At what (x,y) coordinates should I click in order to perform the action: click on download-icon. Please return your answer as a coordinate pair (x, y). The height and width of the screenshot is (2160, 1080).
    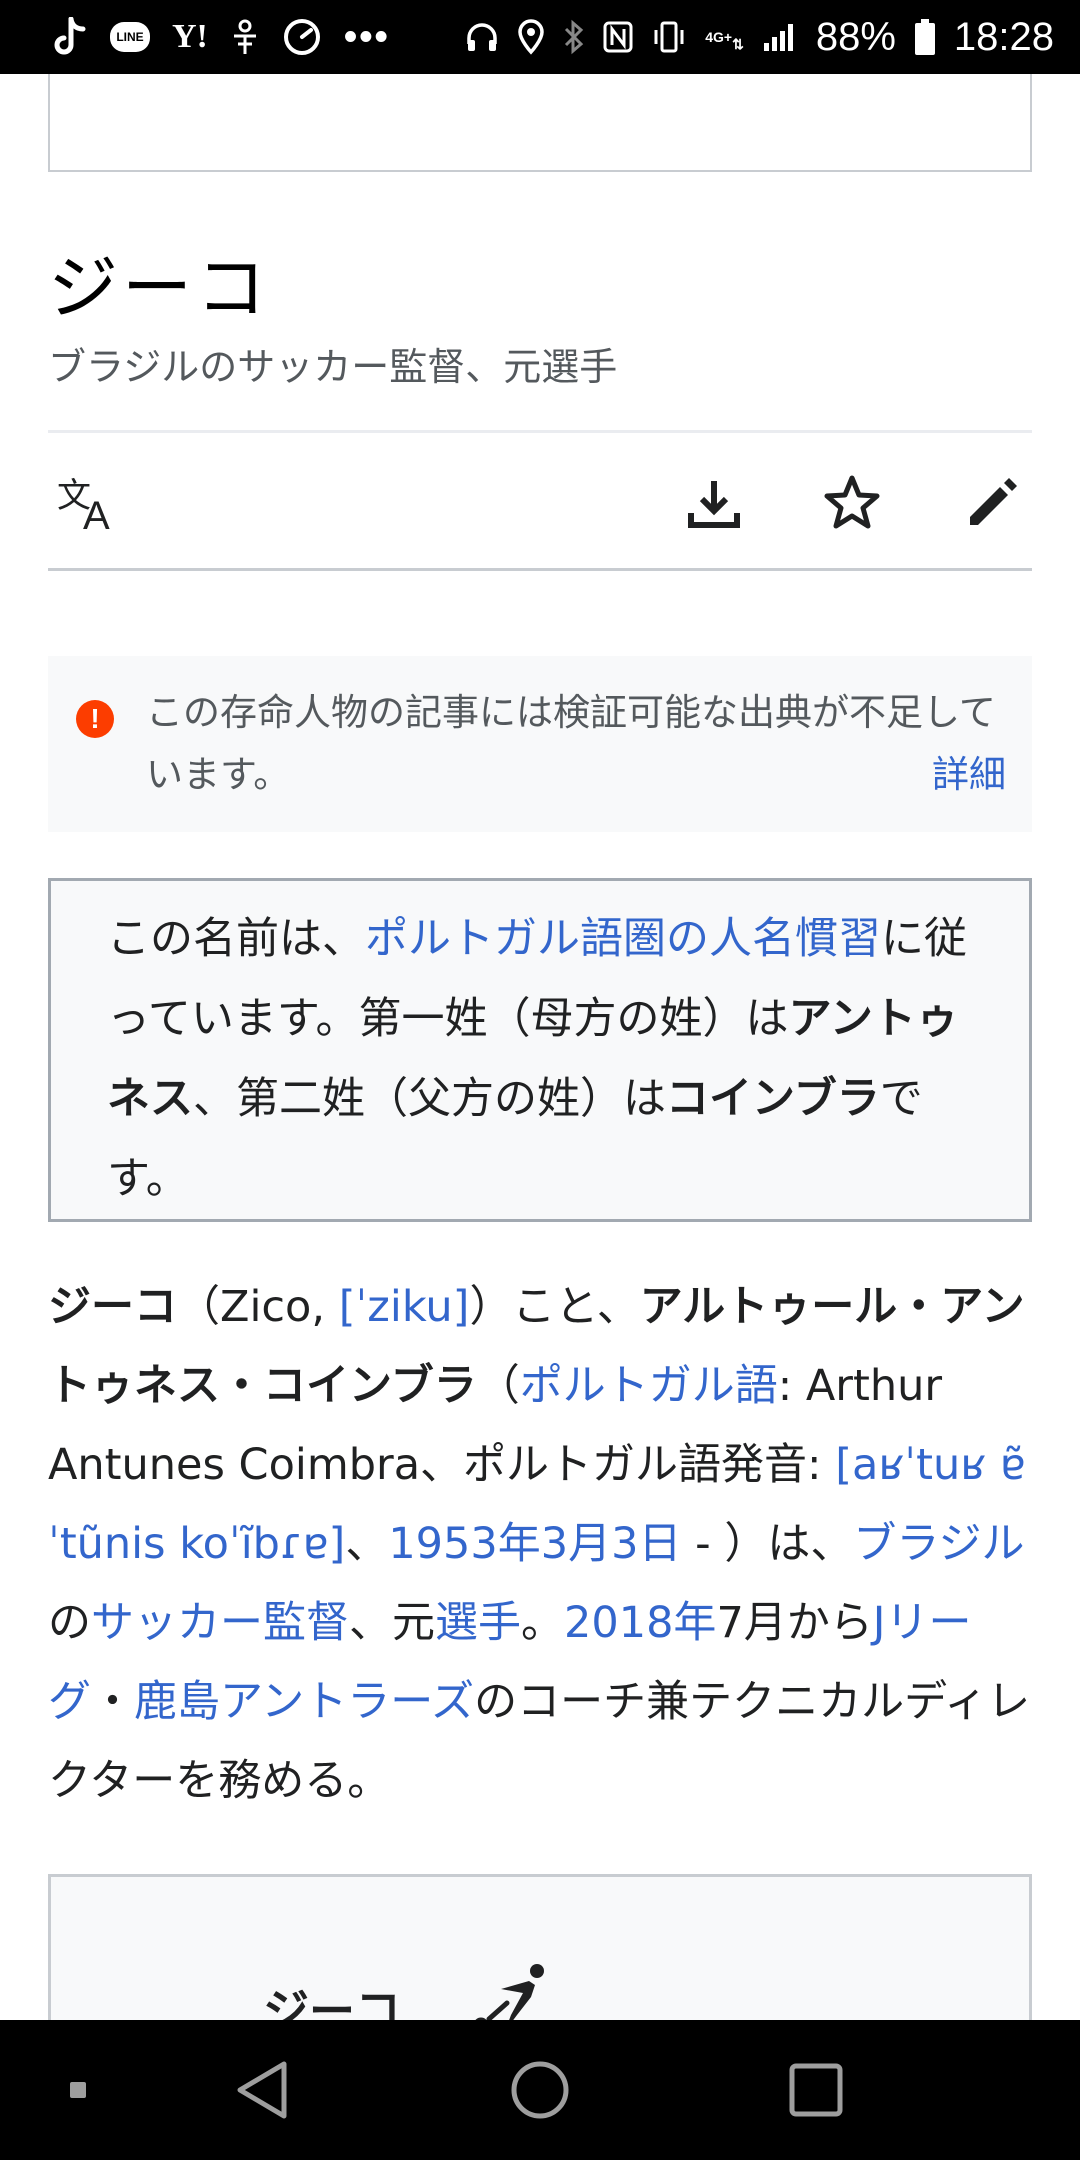
    Looking at the image, I should click on (714, 503).